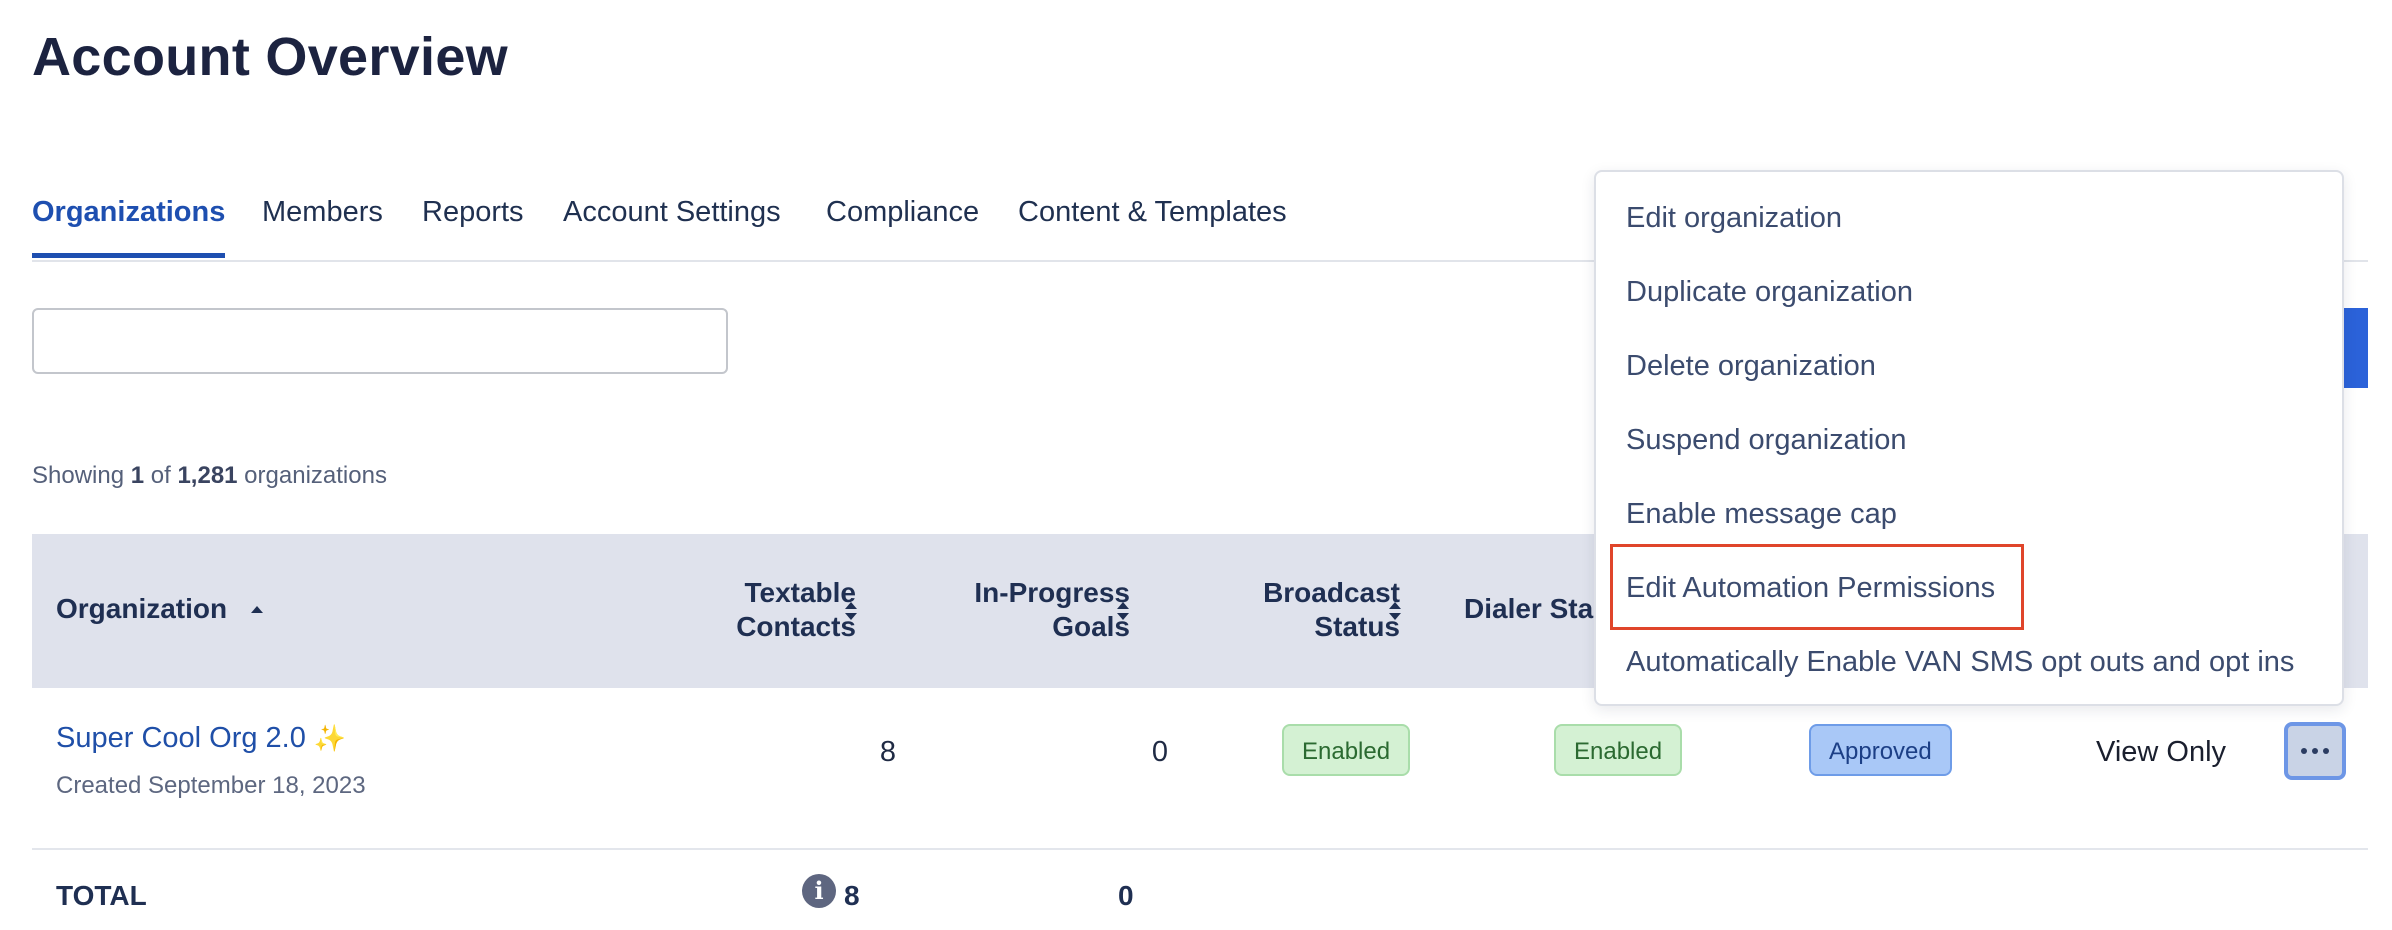  What do you see at coordinates (1810, 588) in the screenshot?
I see `menu-item-edit-automation-permissions: Edit Automation Permissions` at bounding box center [1810, 588].